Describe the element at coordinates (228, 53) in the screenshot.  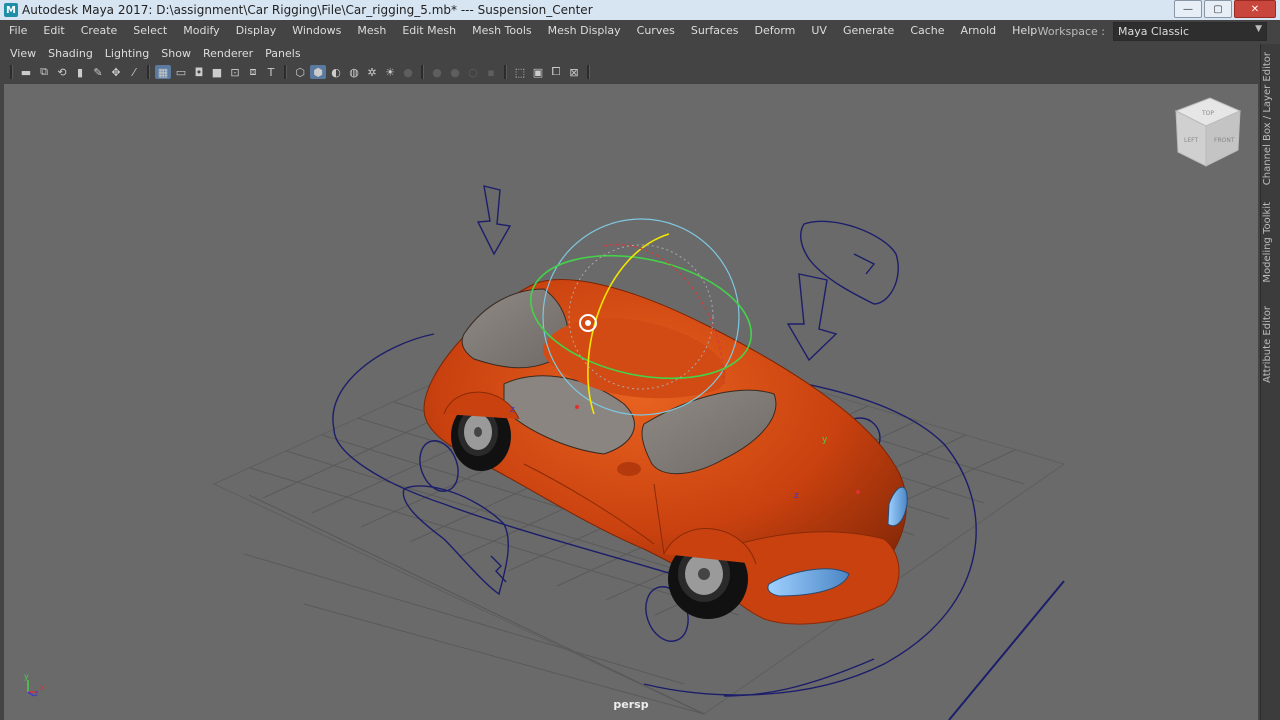
I see `panel-menu-renderer: Renderer` at that location.